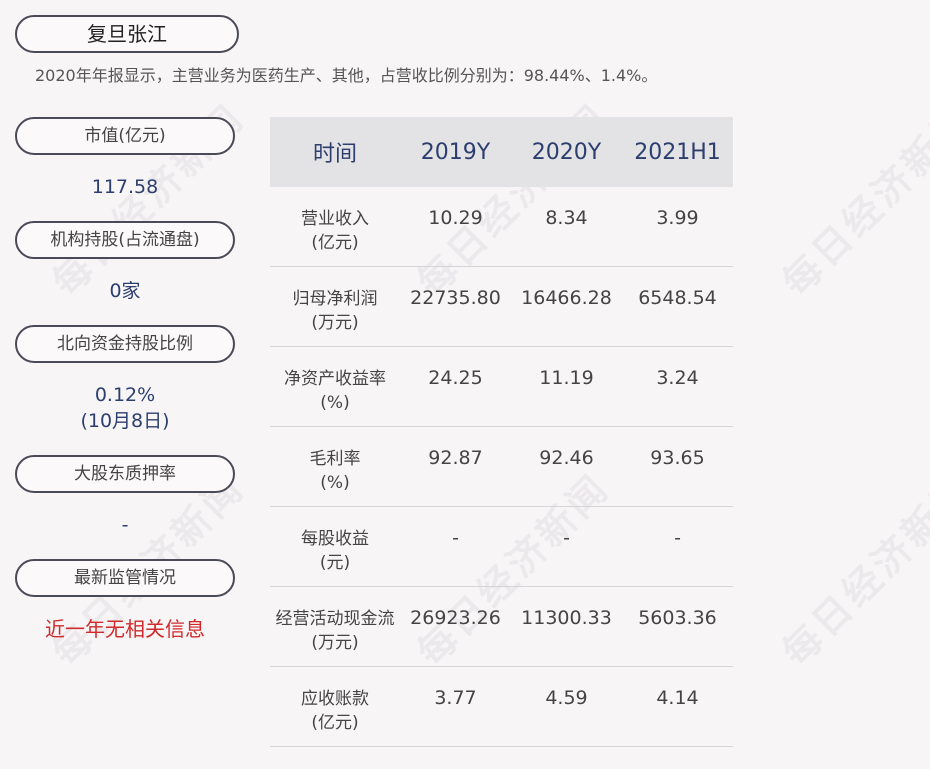  What do you see at coordinates (501, 627) in the screenshot?
I see `table-row: 经营活动现金流 (万元) 26923.26 11300.33 5603.36` at bounding box center [501, 627].